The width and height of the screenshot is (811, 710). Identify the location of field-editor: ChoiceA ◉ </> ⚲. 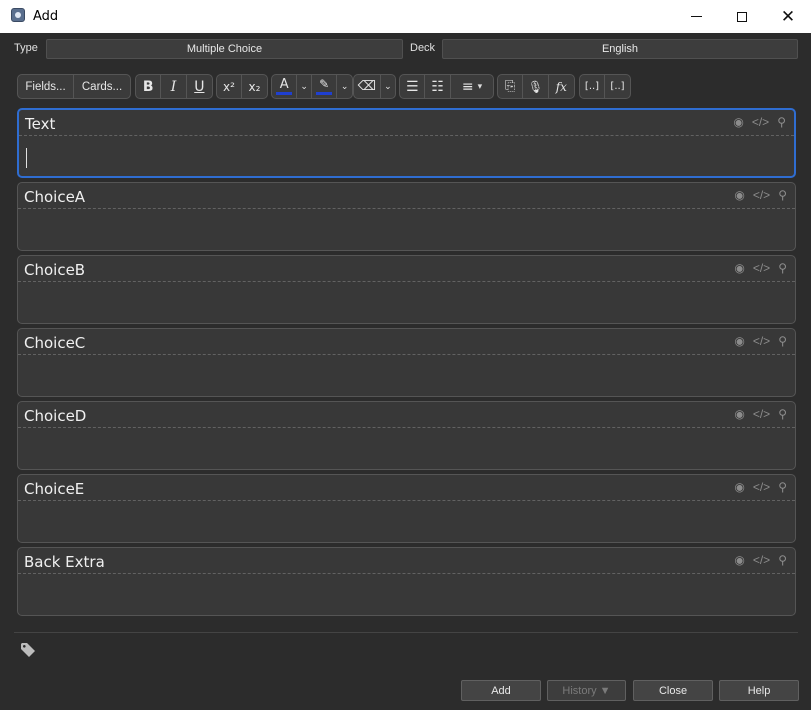
(406, 216).